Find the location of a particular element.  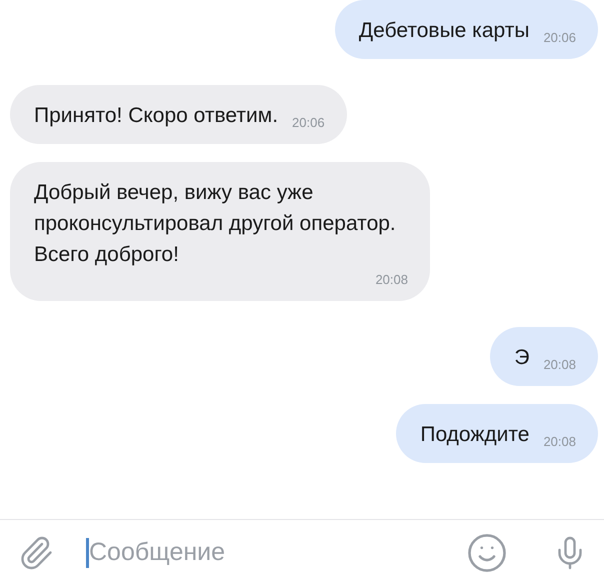

message-text: Э is located at coordinates (522, 358).